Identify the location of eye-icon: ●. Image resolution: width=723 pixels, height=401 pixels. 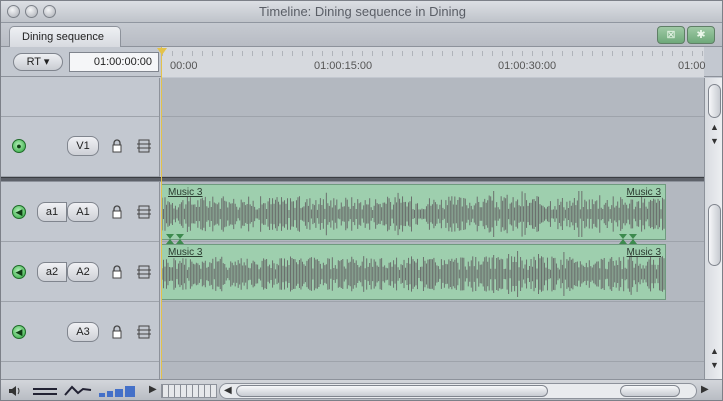
(19, 146).